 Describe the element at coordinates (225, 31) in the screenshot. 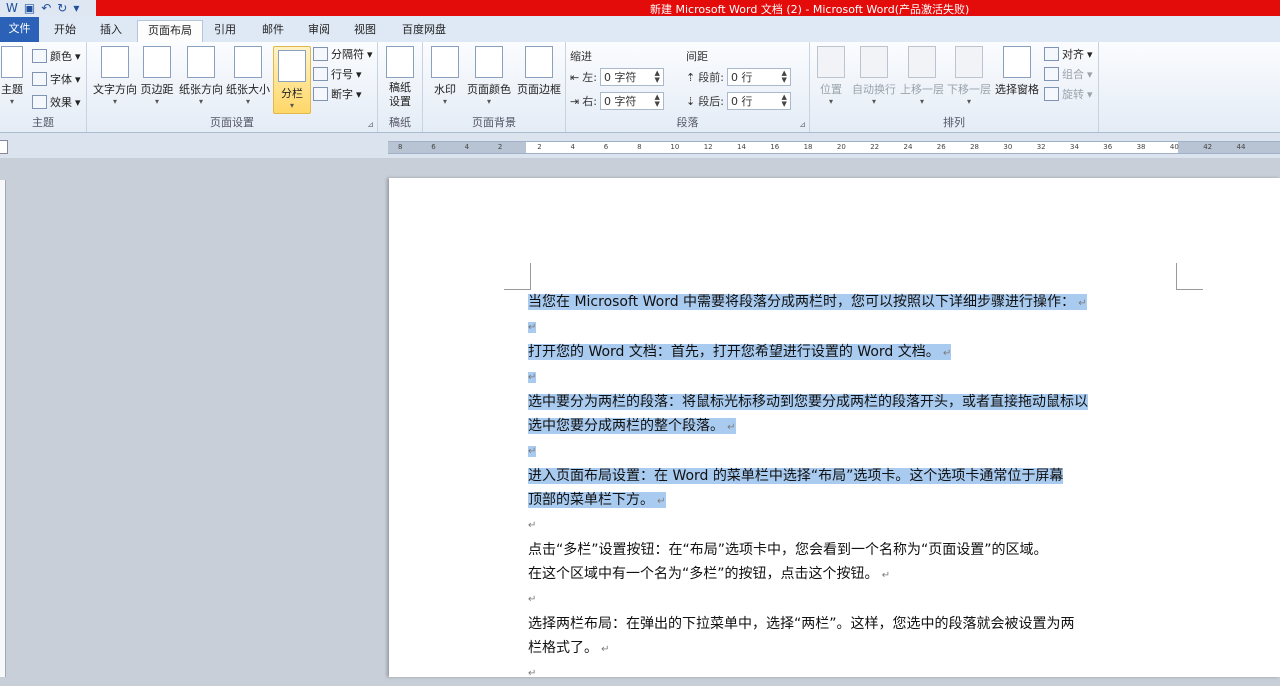

I see `tab-references: 引用` at that location.